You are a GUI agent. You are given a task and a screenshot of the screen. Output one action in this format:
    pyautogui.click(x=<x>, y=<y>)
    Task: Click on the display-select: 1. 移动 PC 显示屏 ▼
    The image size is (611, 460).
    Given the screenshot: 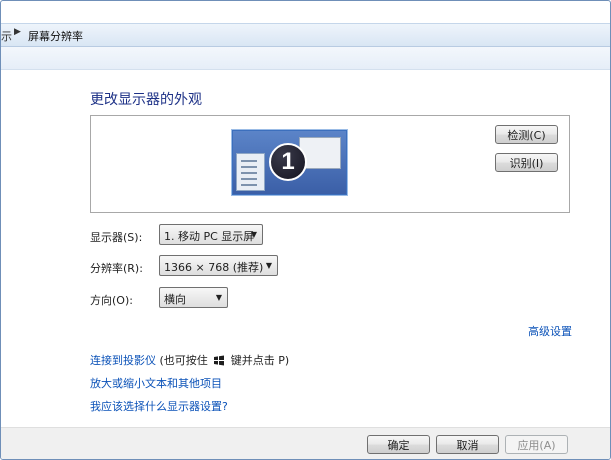 What is the action you would take?
    pyautogui.click(x=211, y=234)
    